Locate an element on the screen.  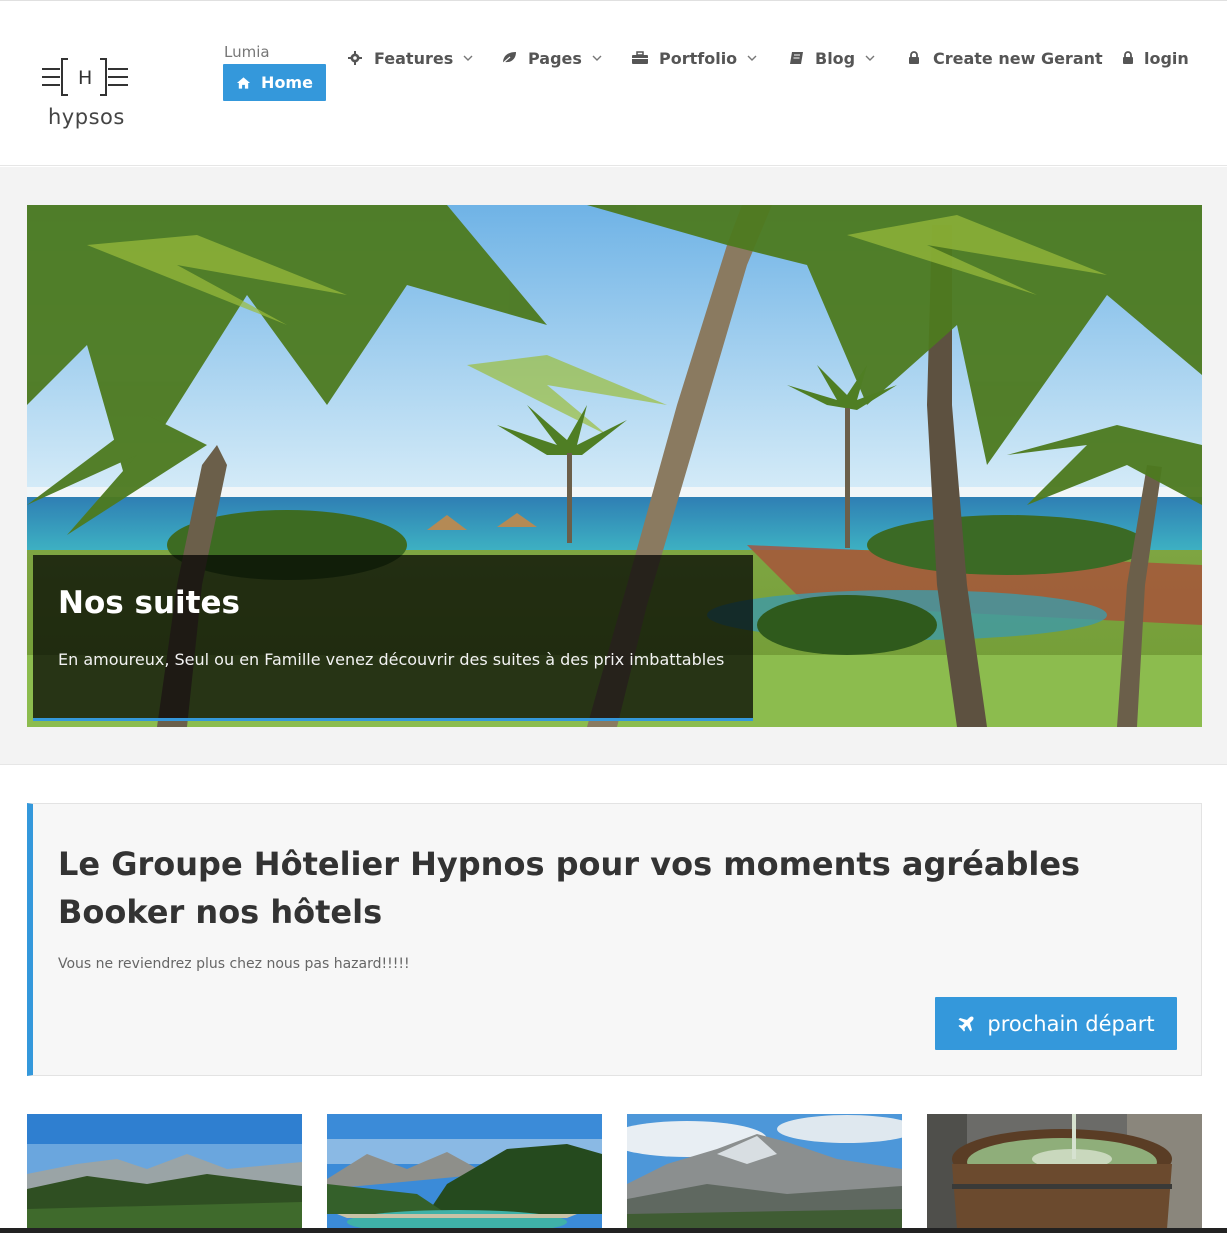
nav-portfolio: Portfolio is located at coordinates (694, 58).